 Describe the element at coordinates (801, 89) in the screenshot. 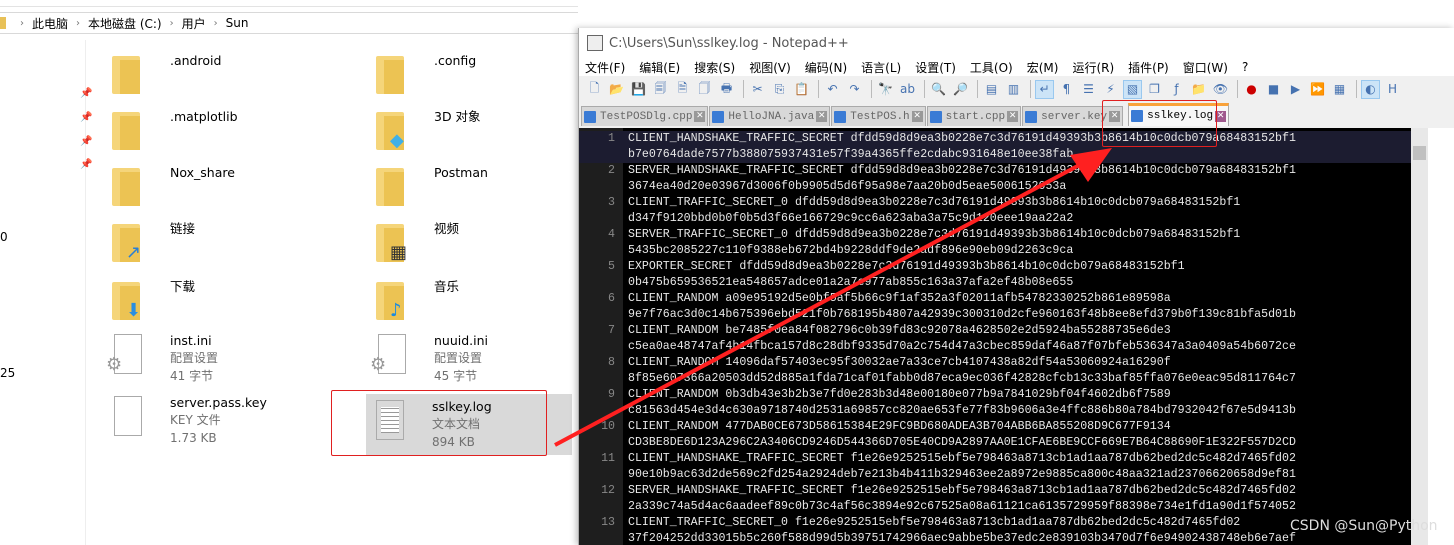

I see `paste-icon: 📋` at that location.